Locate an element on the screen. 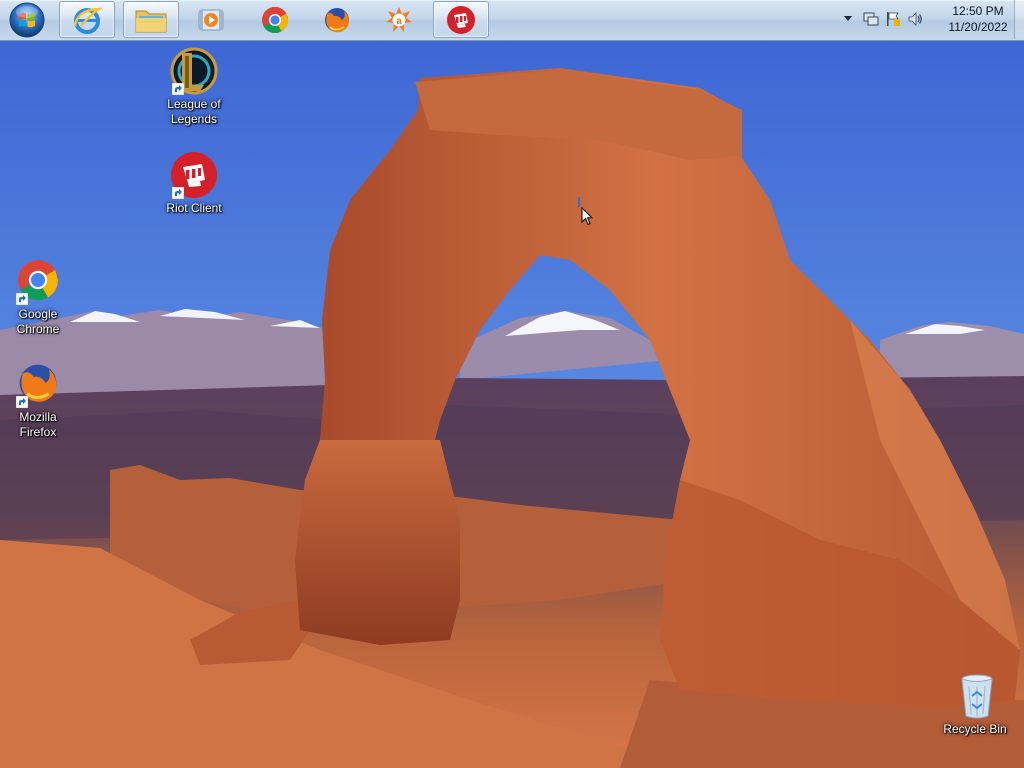 This screenshot has height=768, width=1024. windows-orb-icon is located at coordinates (27, 20).